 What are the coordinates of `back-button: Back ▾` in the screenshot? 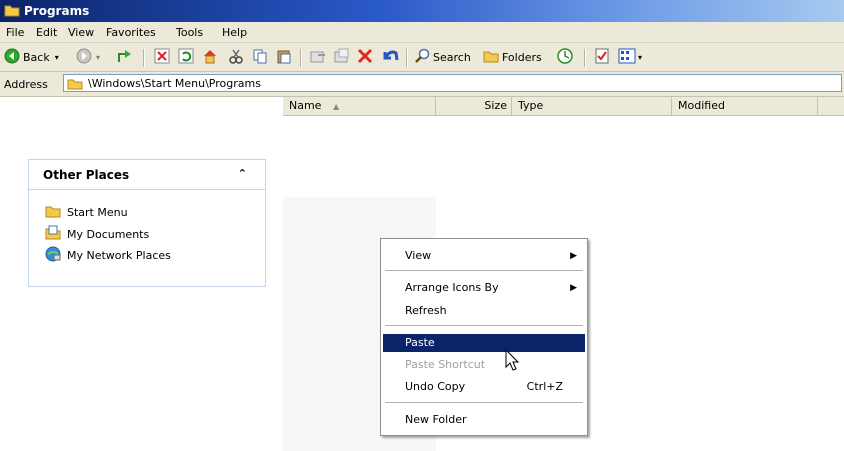 It's located at (31, 57).